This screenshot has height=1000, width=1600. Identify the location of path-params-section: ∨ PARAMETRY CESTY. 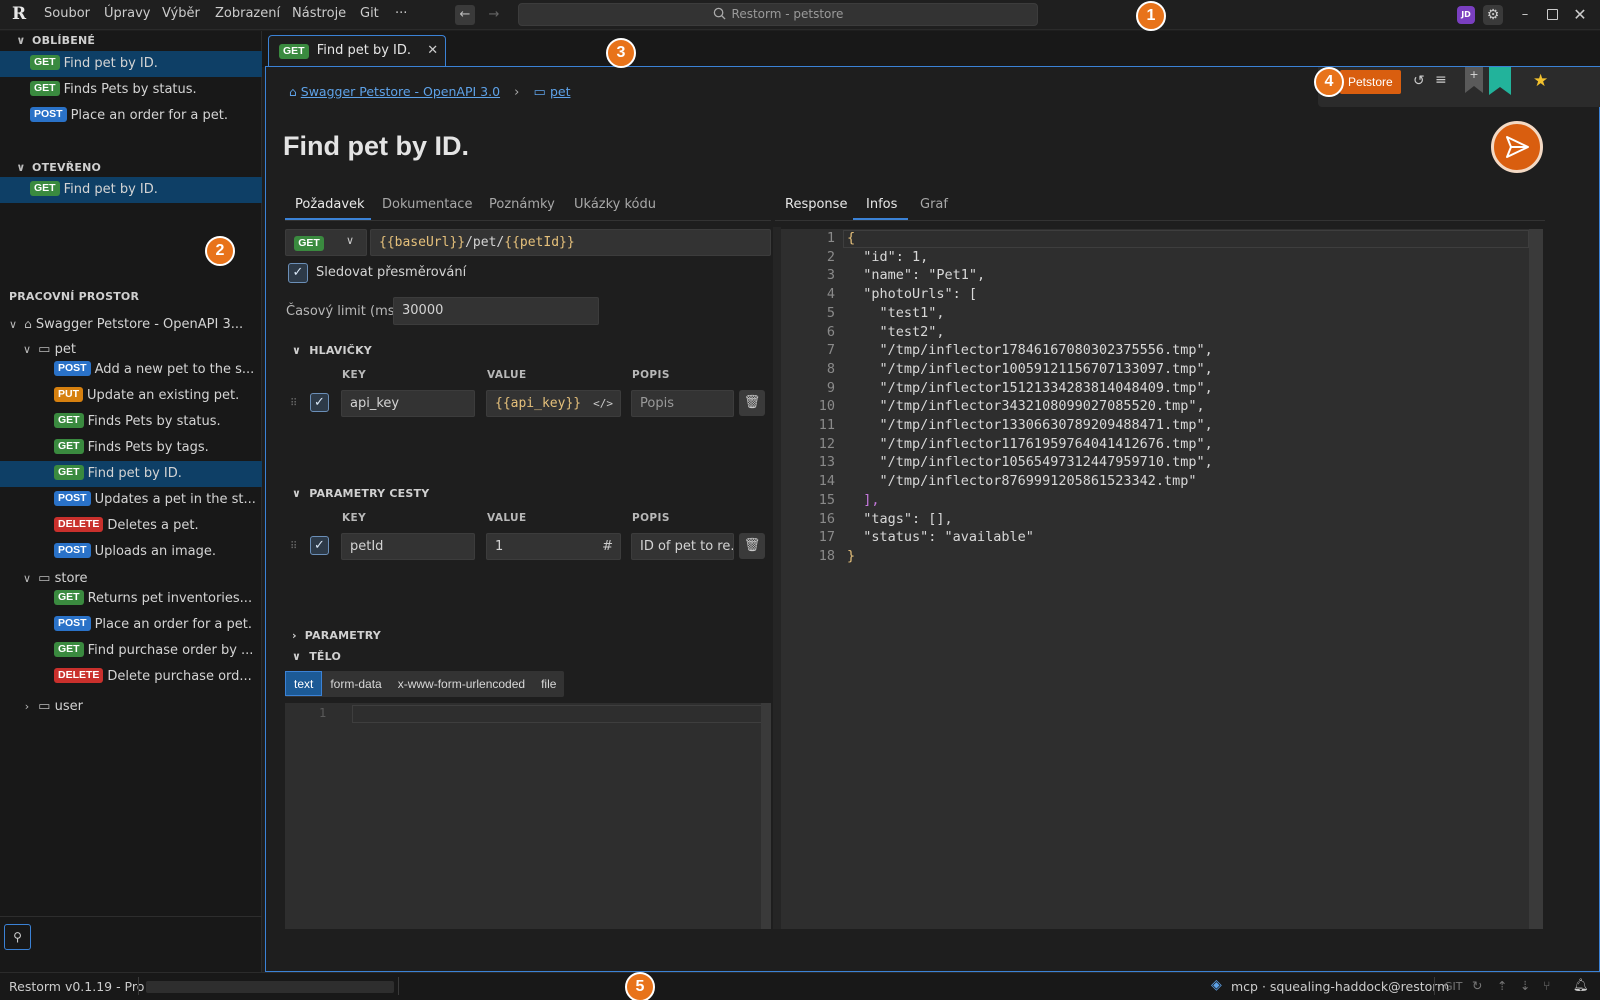
(360, 493).